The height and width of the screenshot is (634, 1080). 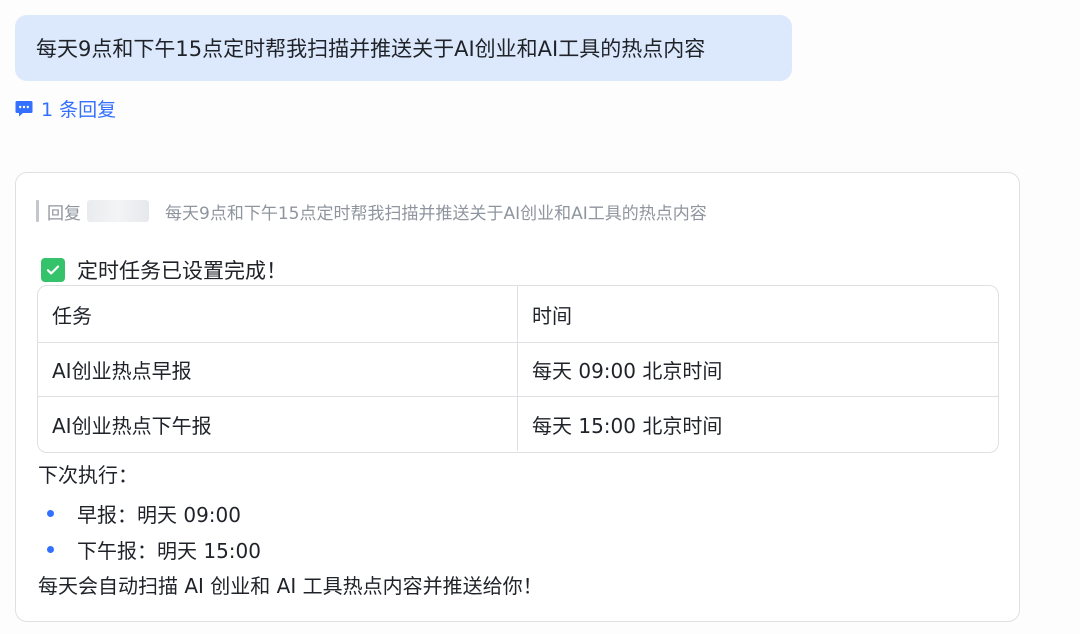 I want to click on table-cell-task: AI创业热点早报, so click(x=278, y=370).